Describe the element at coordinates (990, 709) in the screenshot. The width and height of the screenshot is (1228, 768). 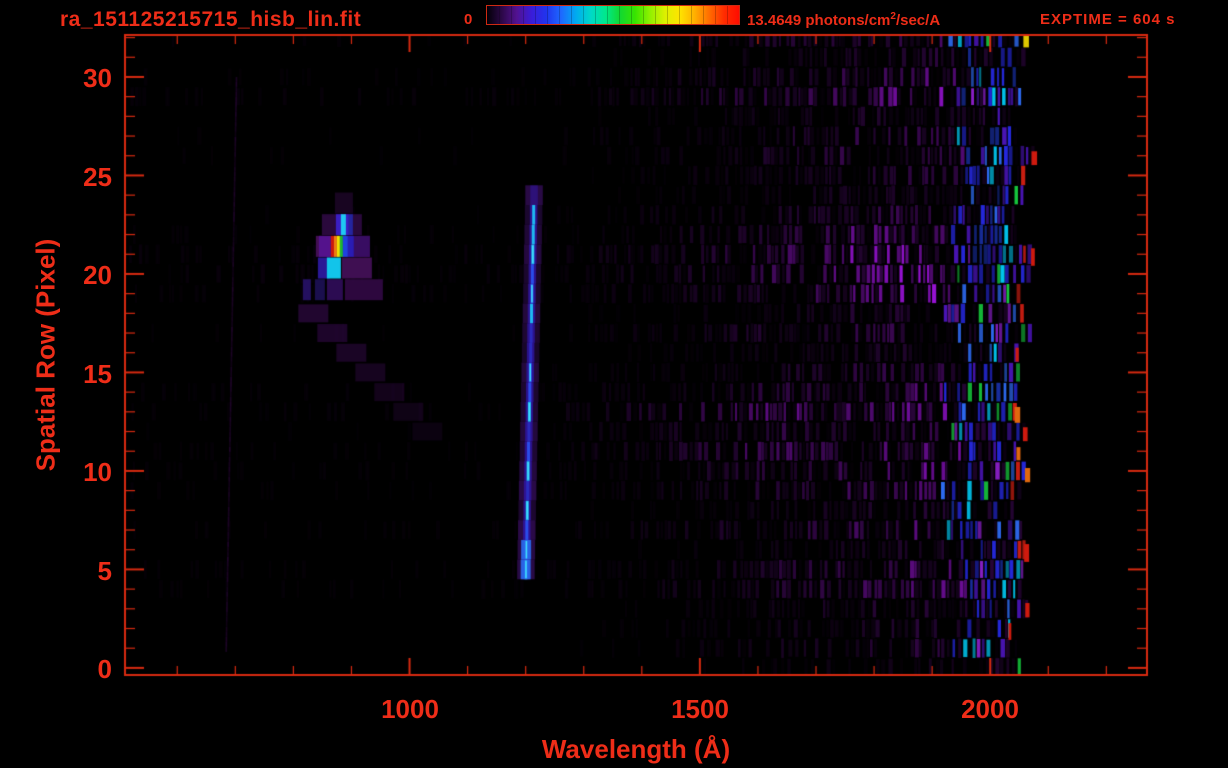
I see `x-tick-label-2000: 2000` at that location.